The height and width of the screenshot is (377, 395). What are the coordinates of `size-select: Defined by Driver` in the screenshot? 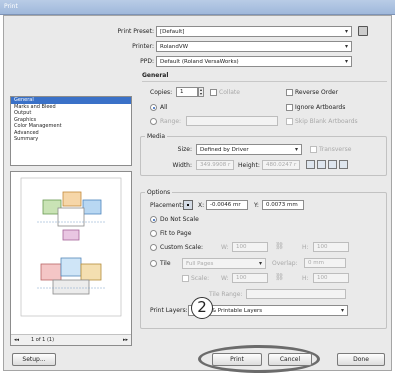 It's located at (249, 149).